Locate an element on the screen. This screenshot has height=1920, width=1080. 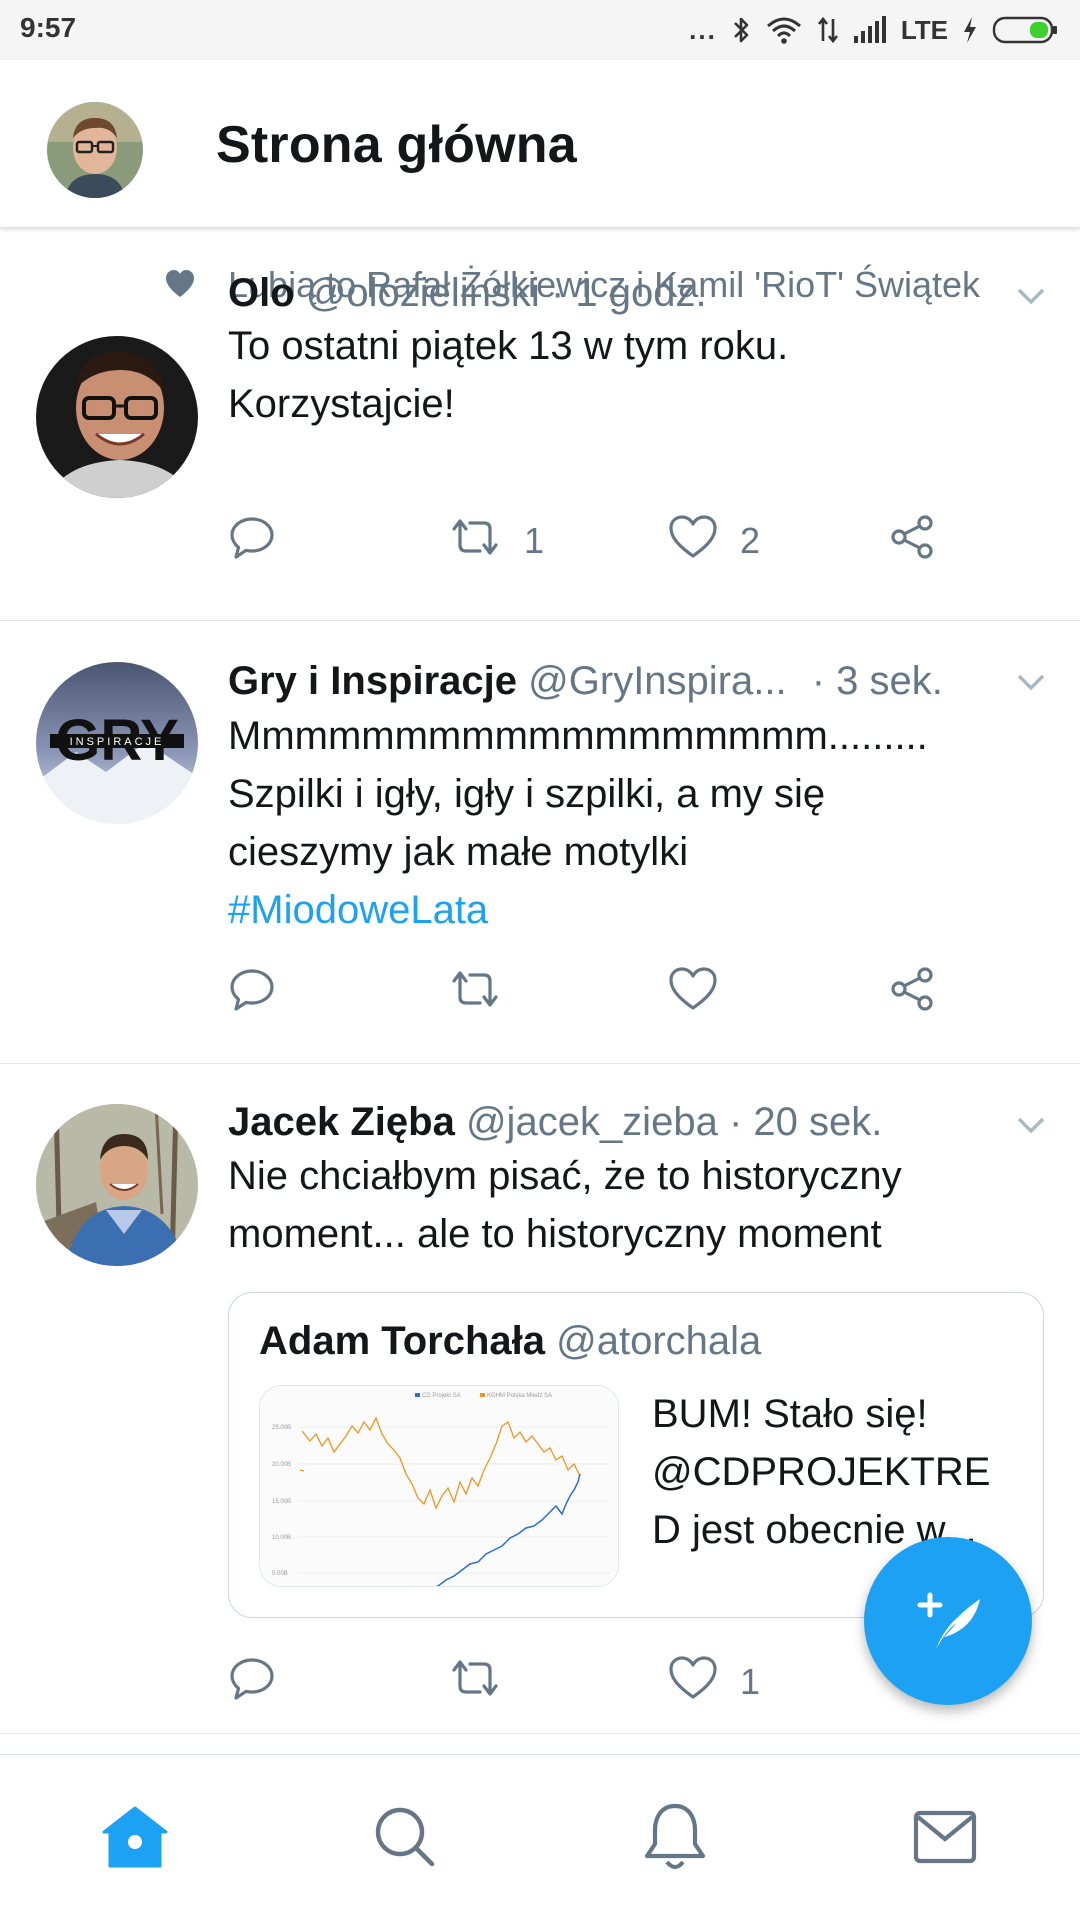
quoted-author-handle: @atorchala is located at coordinates (659, 1341).